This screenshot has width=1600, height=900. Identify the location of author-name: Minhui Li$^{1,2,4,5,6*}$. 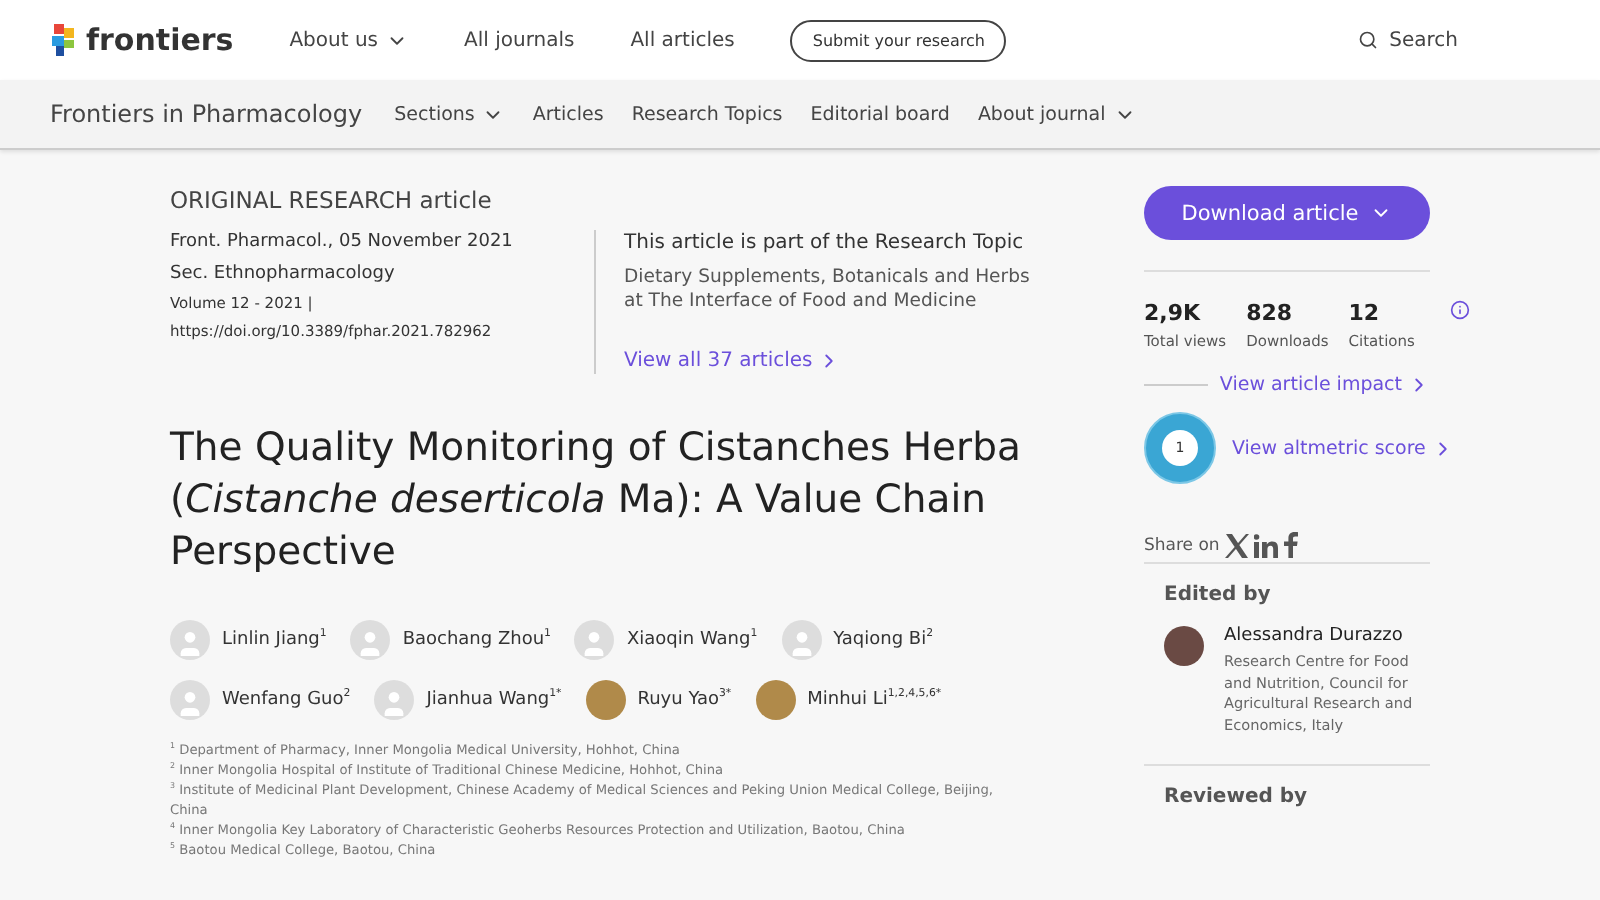
(874, 699).